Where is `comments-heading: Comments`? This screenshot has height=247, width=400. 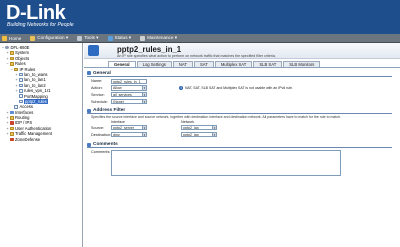
comments-heading: Comments is located at coordinates (239, 145).